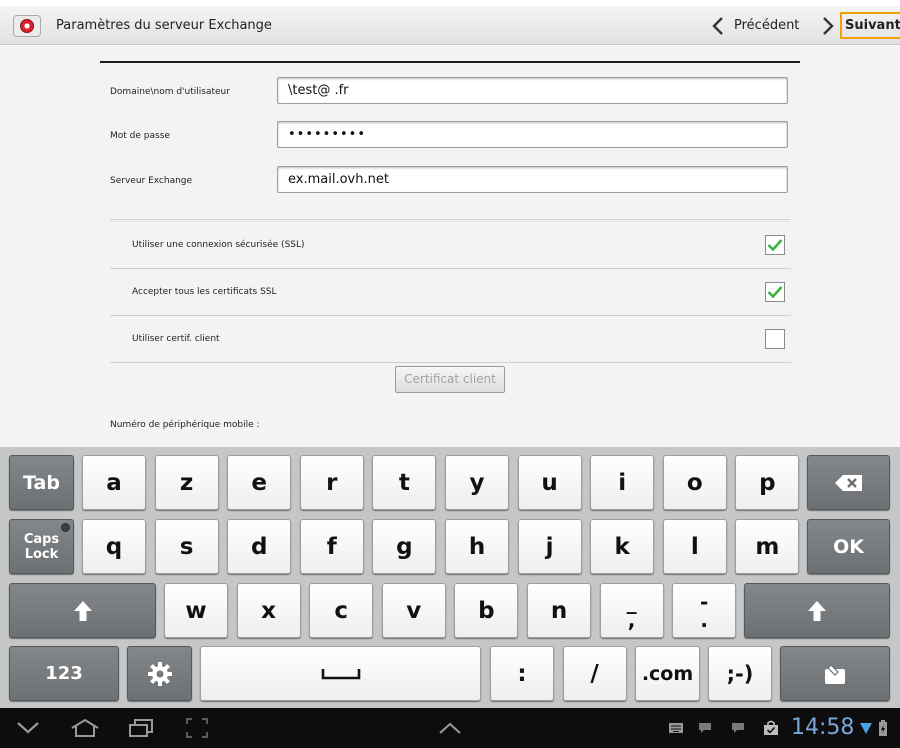 This screenshot has height=748, width=900. Describe the element at coordinates (170, 92) in the screenshot. I see `domain-label: Domaine\nom d'utilisateur` at that location.